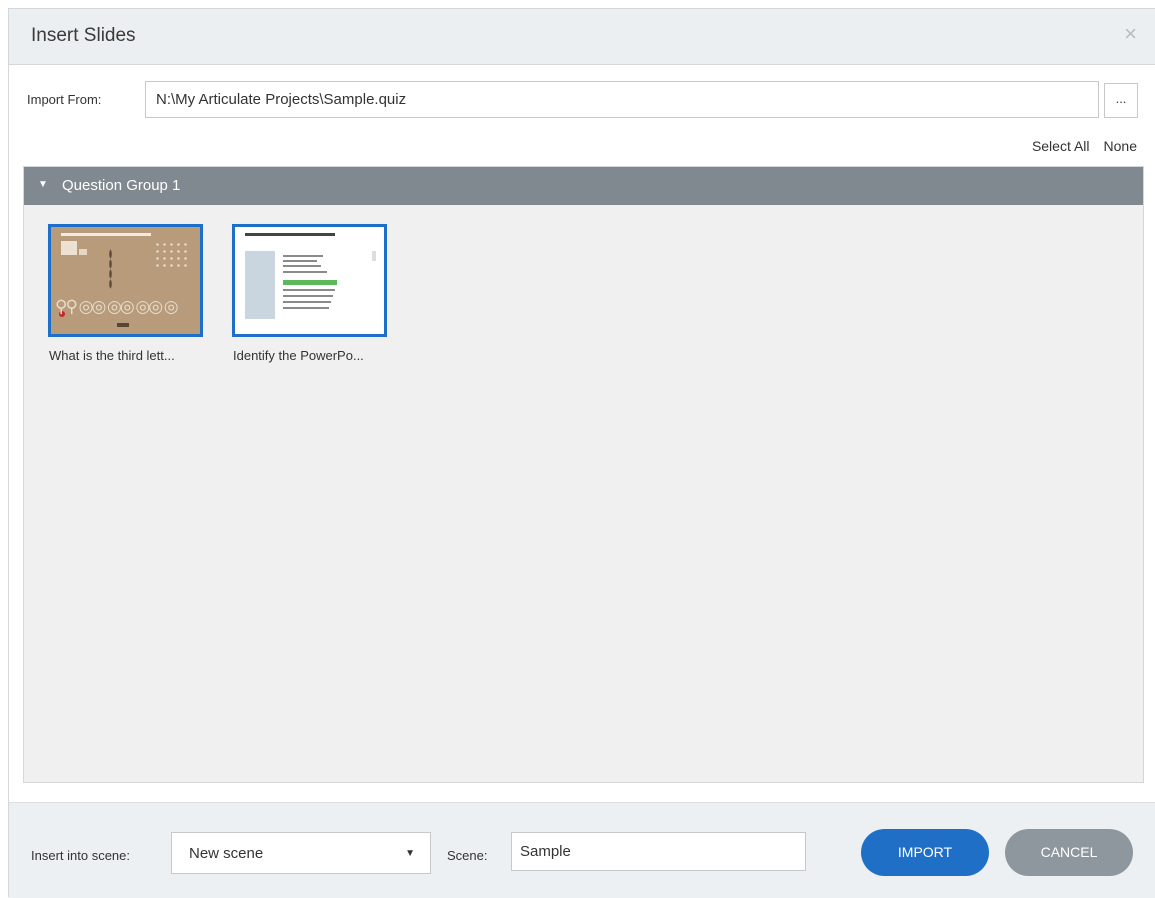 The height and width of the screenshot is (898, 1155). Describe the element at coordinates (582, 37) in the screenshot. I see `title-bar: Insert Slides ×` at that location.